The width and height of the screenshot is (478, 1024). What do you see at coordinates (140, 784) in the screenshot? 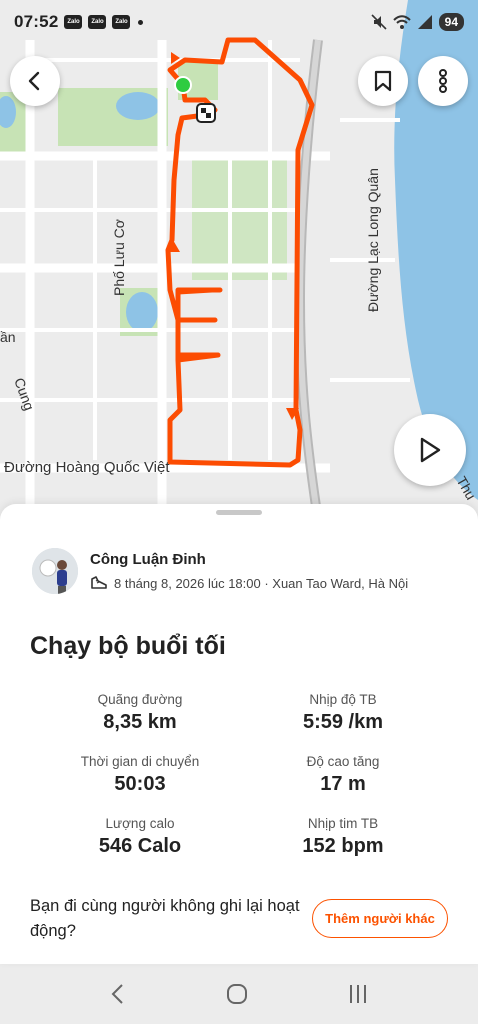
I see `stat-value: 50:03` at bounding box center [140, 784].